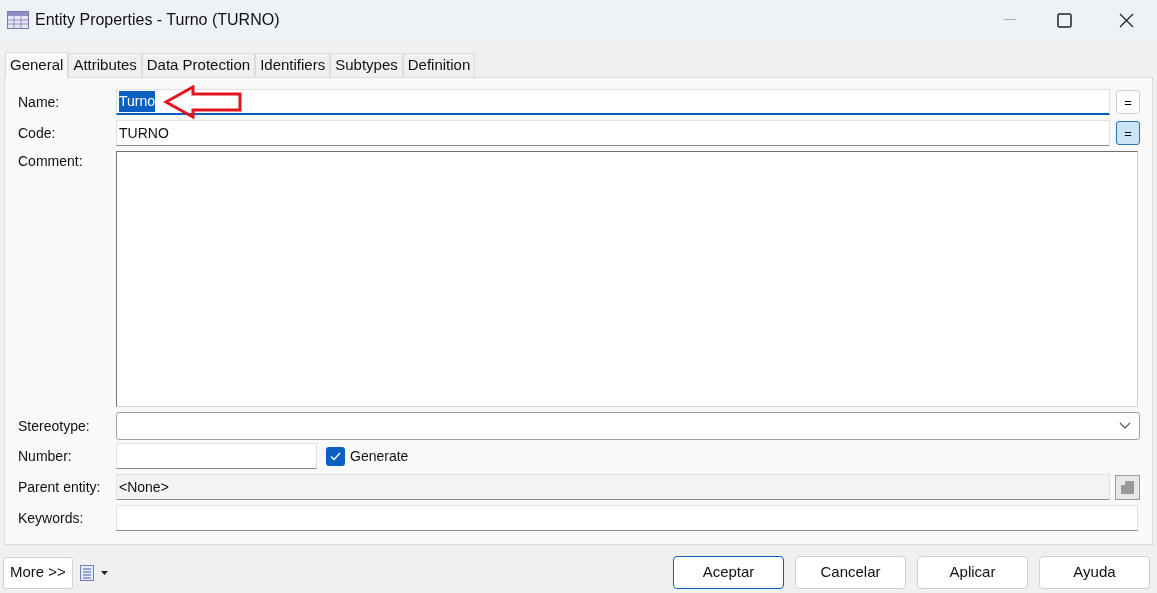  I want to click on stereotype-dropdown, so click(628, 426).